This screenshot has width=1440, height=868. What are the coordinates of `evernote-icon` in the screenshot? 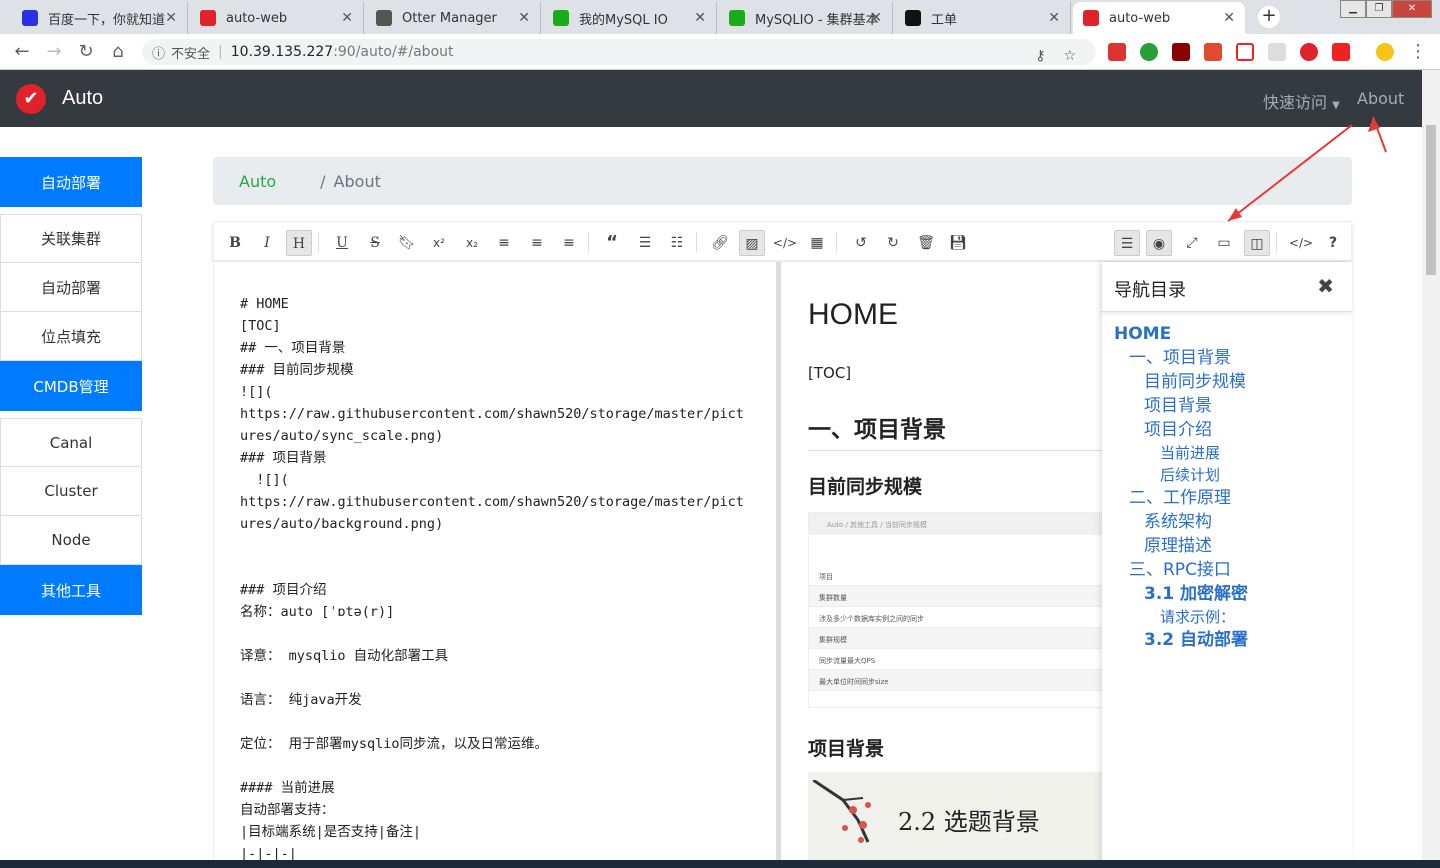 It's located at (1149, 52).